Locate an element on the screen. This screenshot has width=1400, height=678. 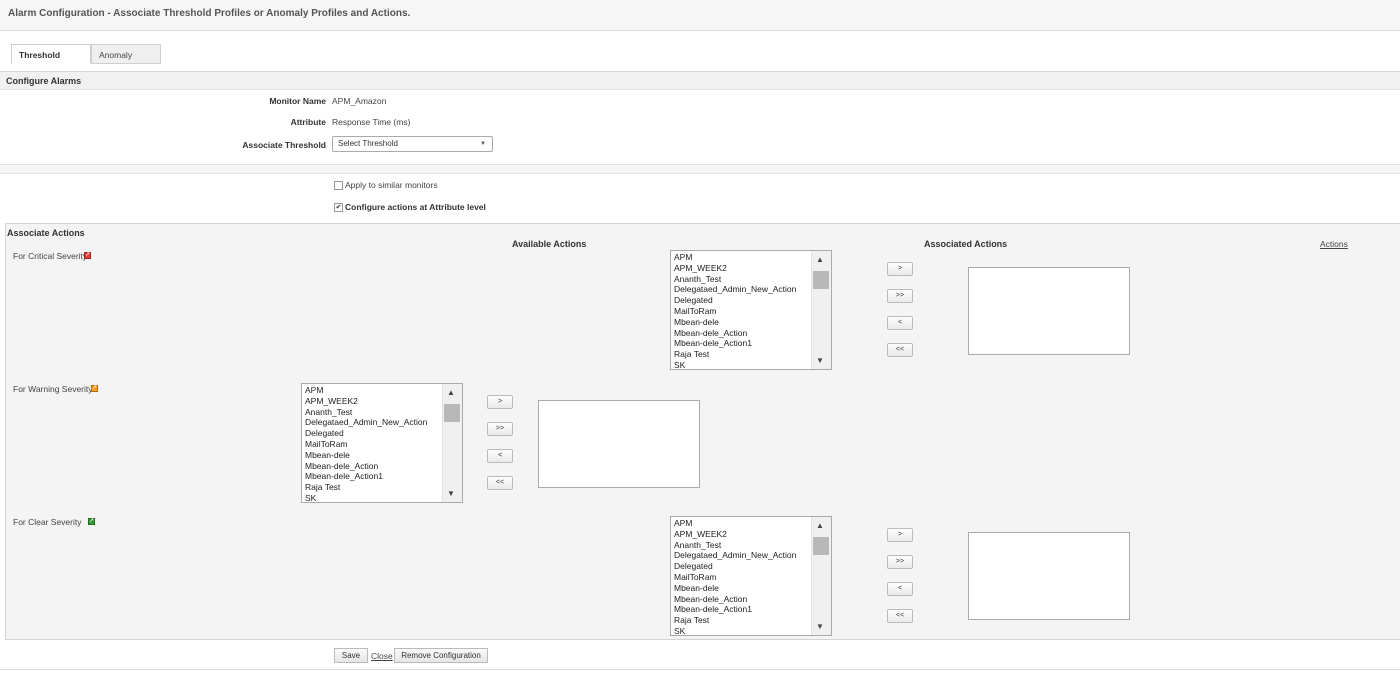
associate-threshold-label: Associate Threshold is located at coordinates (284, 145).